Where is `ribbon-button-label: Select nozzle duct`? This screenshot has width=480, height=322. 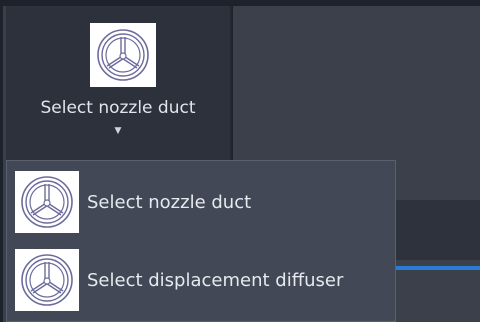
ribbon-button-label: Select nozzle duct is located at coordinates (118, 108).